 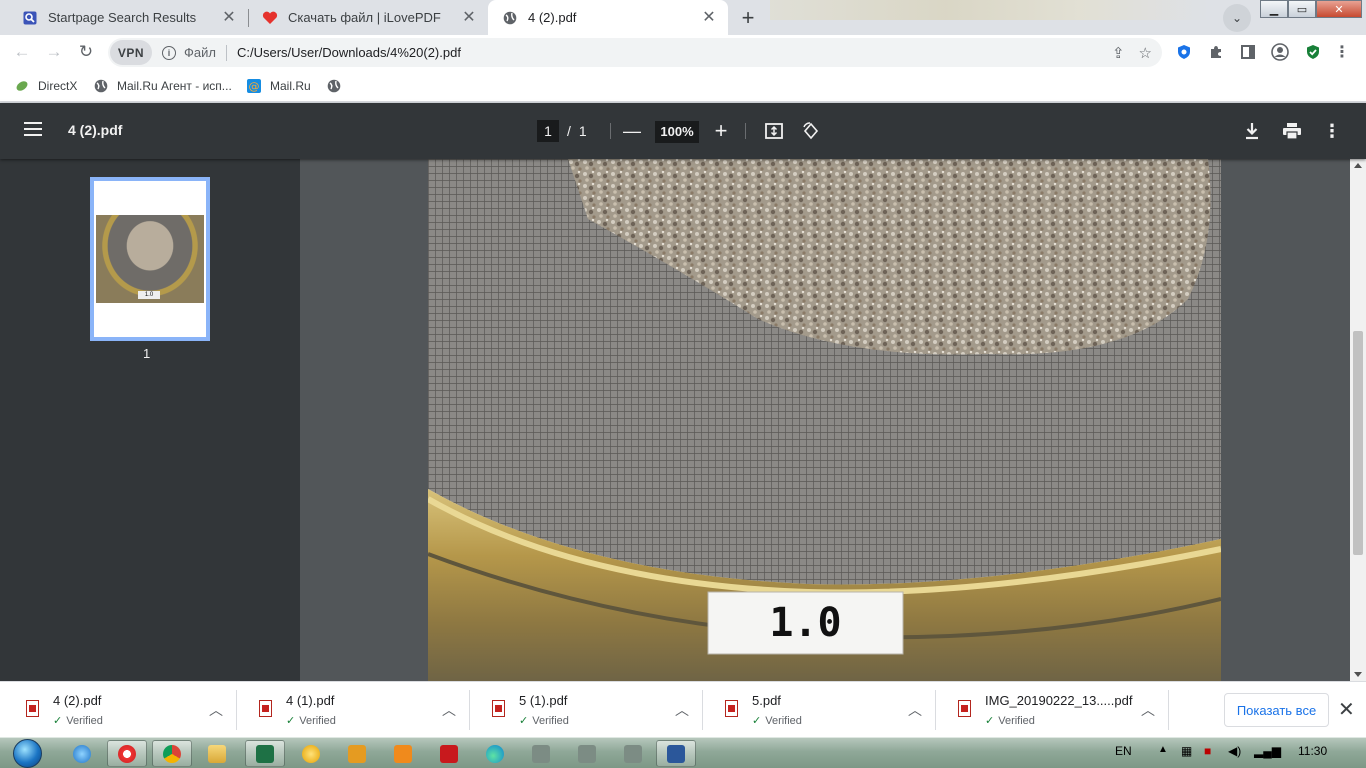 What do you see at coordinates (1186, 751) in the screenshot?
I see `network-icon: ▦` at bounding box center [1186, 751].